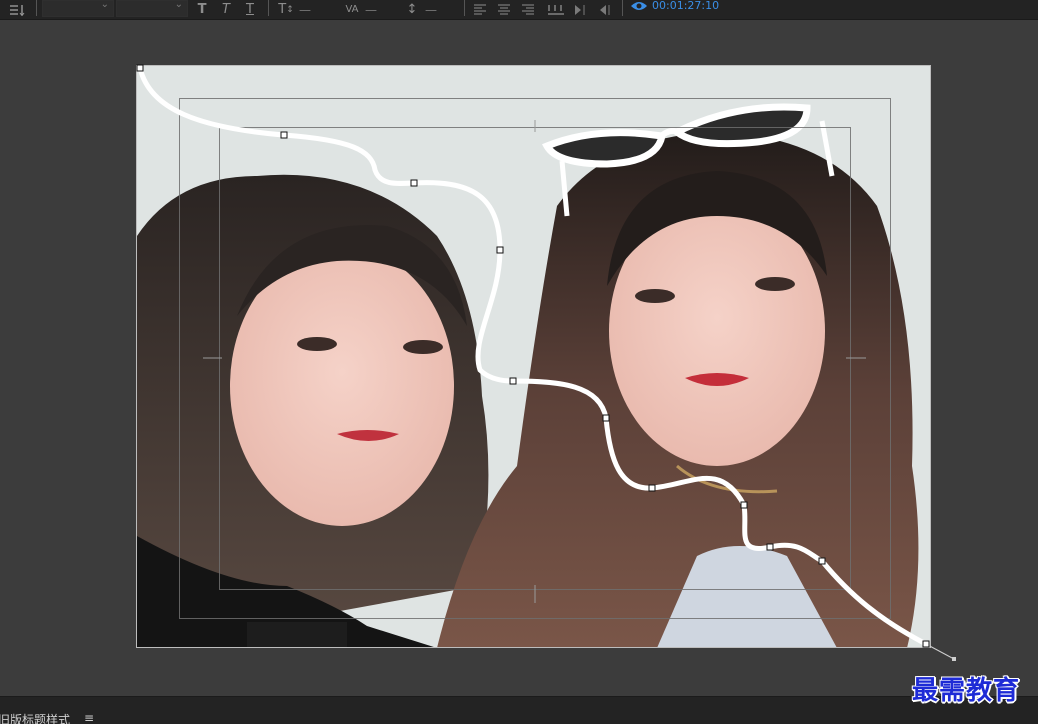  Describe the element at coordinates (504, 9) in the screenshot. I see `align-center-icon` at that location.